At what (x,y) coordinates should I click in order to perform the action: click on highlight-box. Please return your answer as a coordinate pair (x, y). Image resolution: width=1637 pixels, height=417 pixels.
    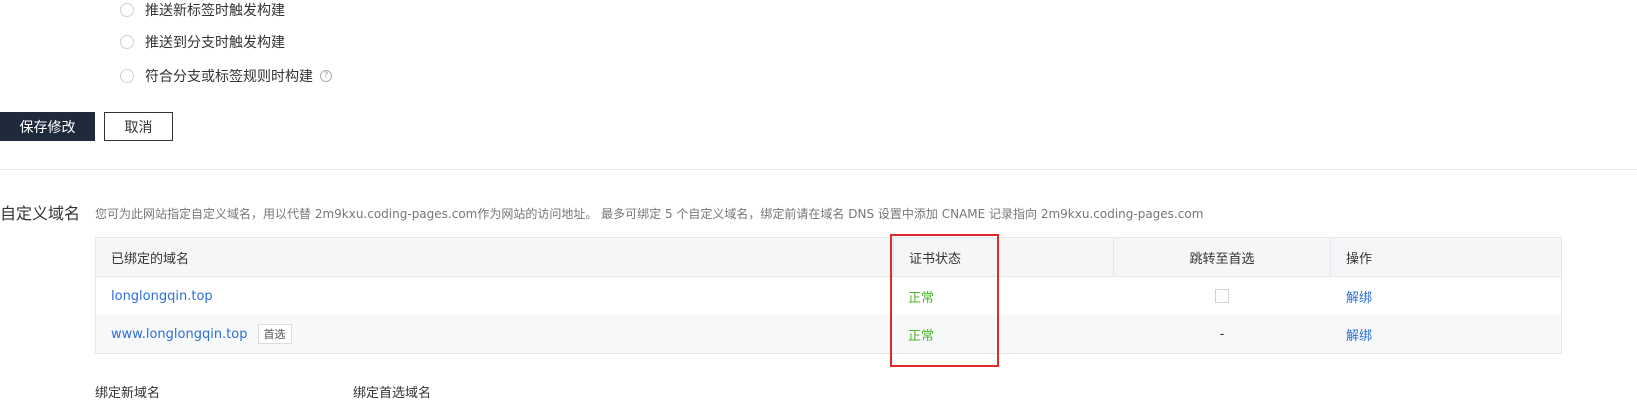
    Looking at the image, I should click on (944, 300).